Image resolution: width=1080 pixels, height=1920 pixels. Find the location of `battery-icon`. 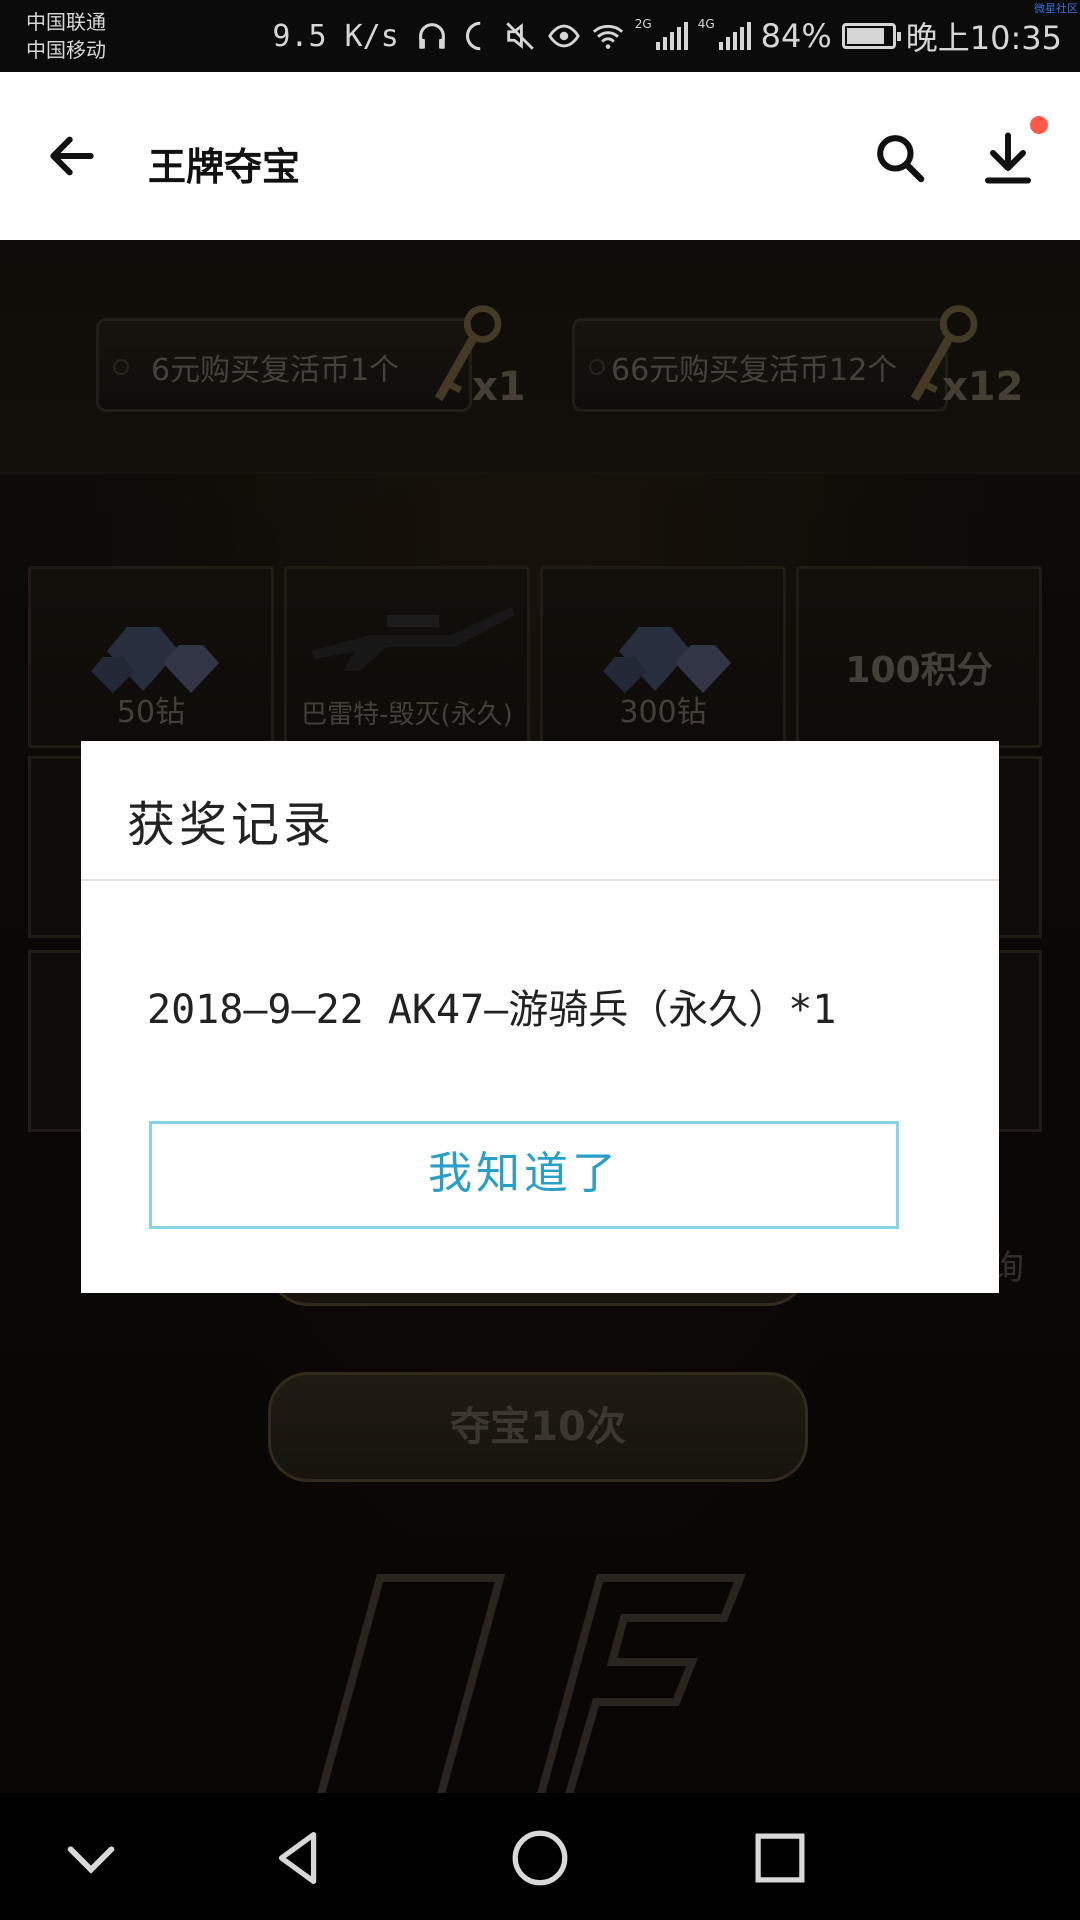

battery-icon is located at coordinates (871, 36).